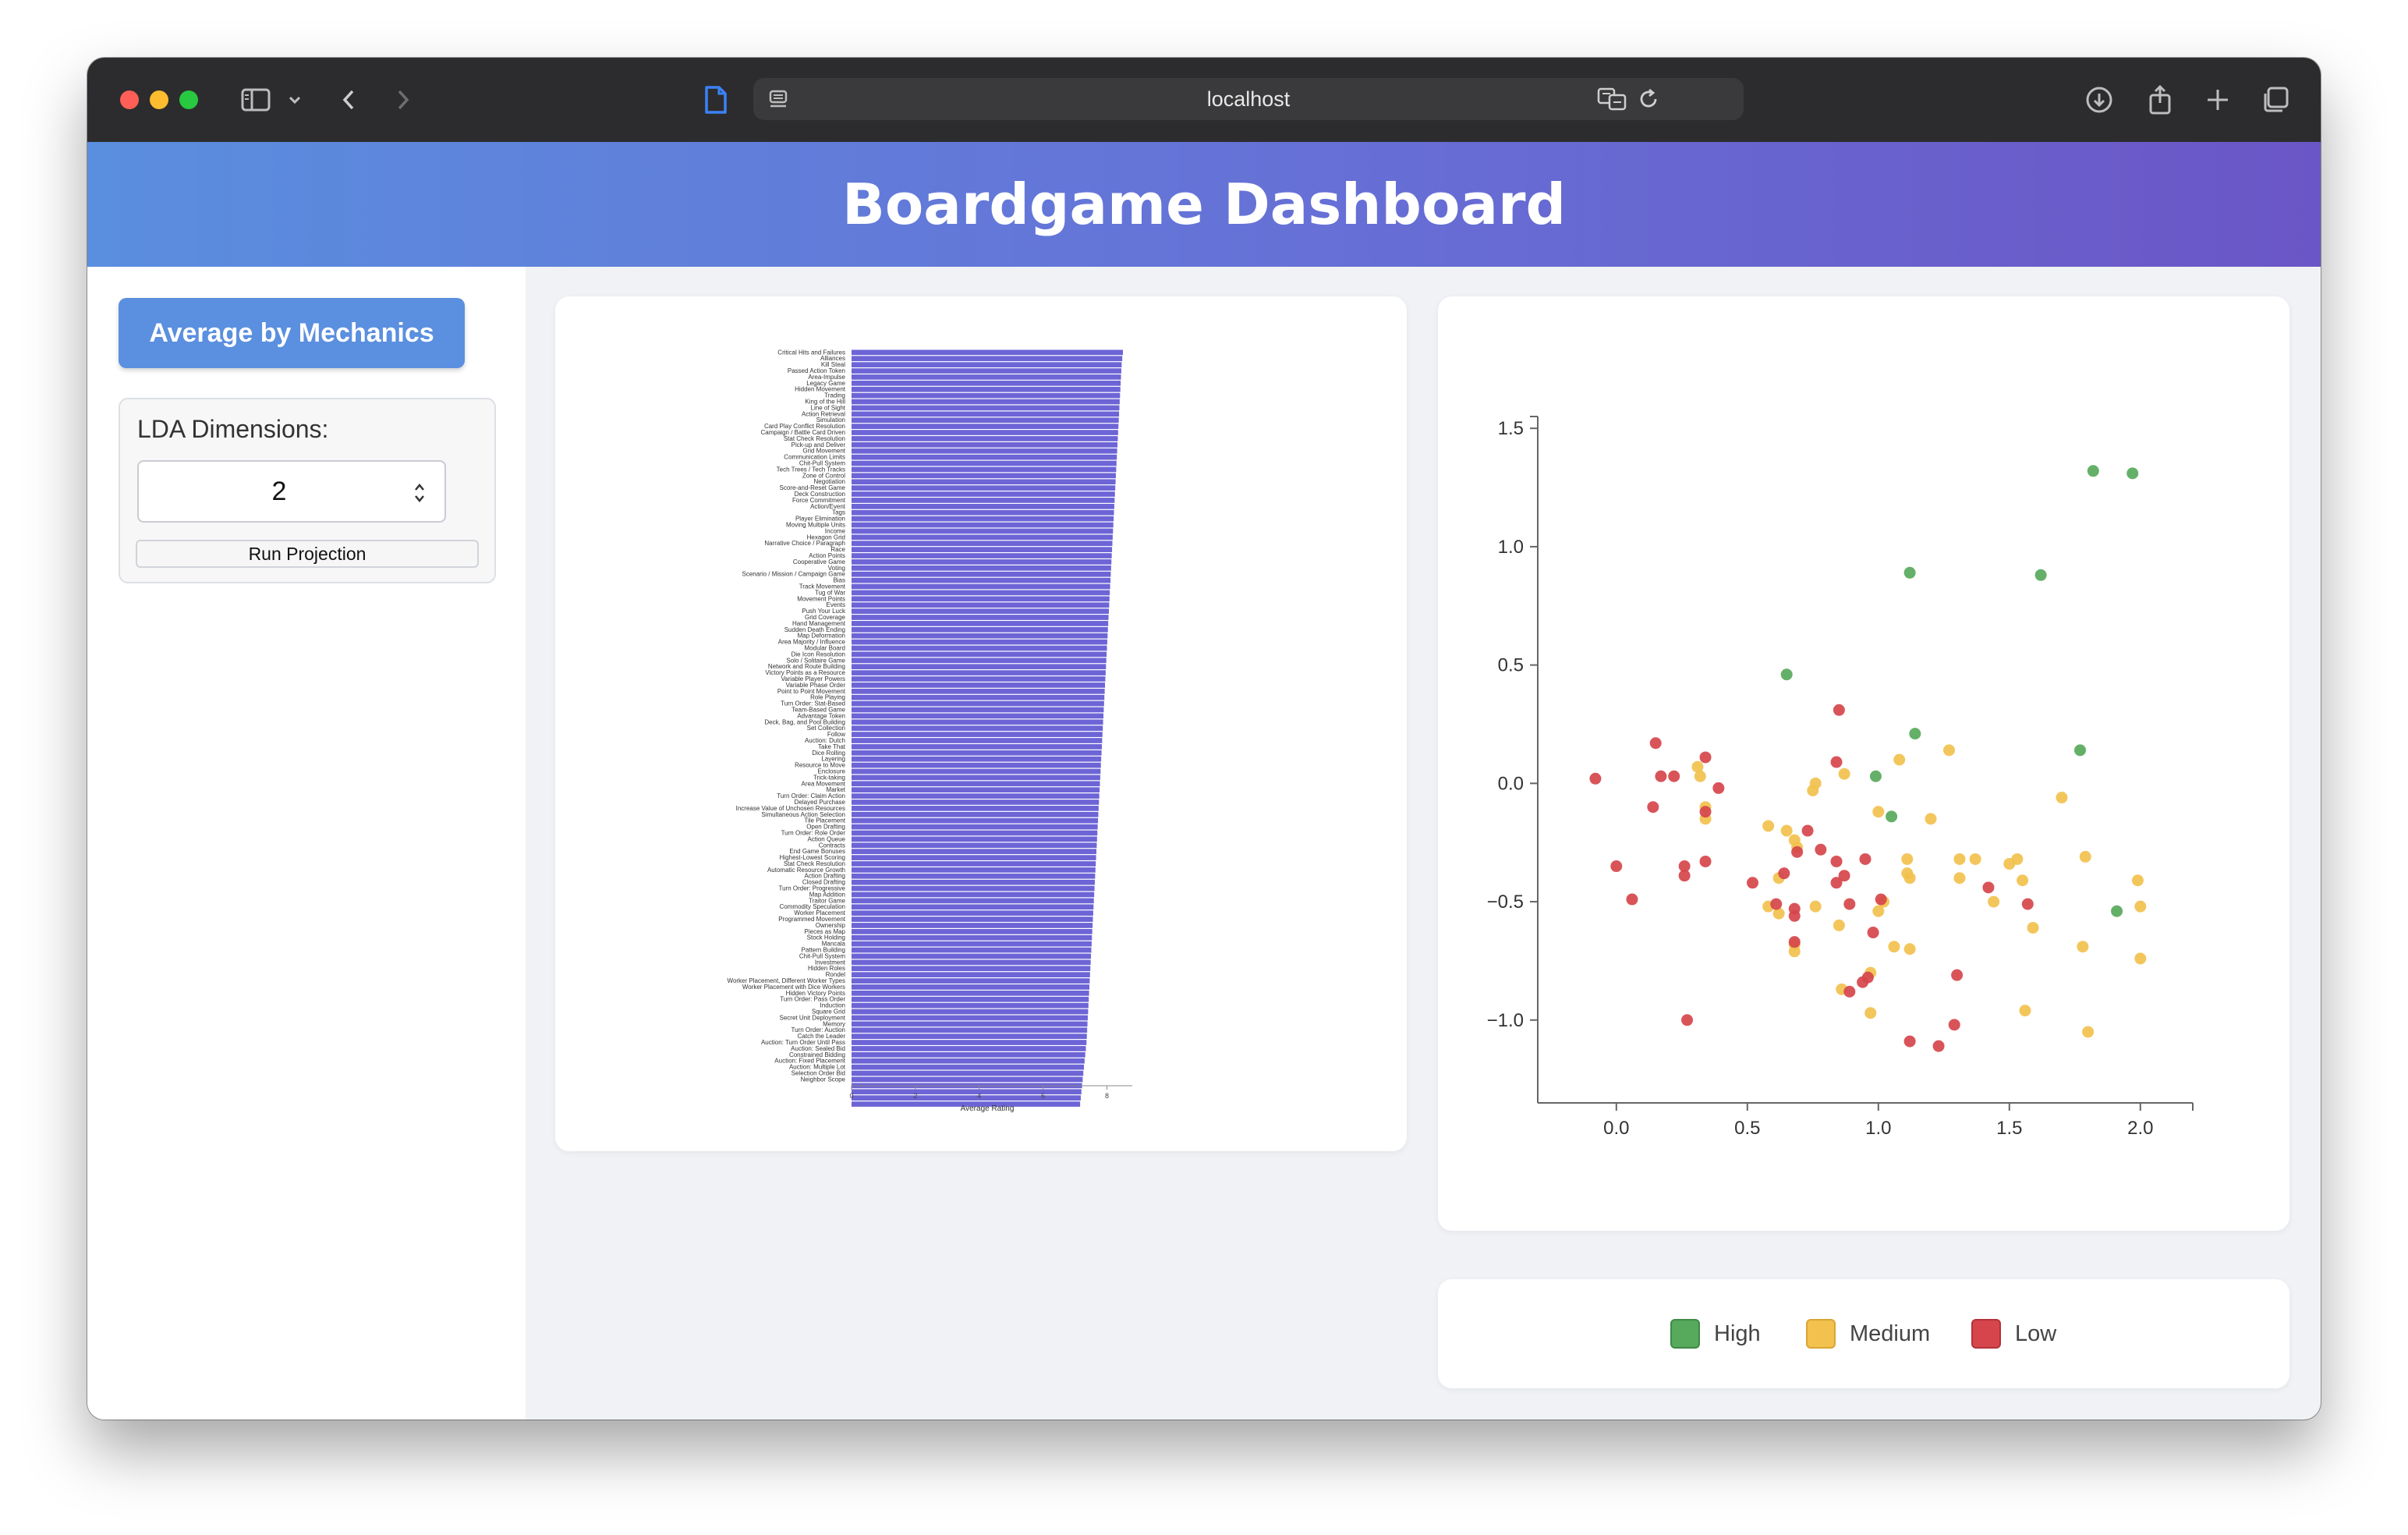 The width and height of the screenshot is (2408, 1535). I want to click on chevron-down-icon, so click(294, 100).